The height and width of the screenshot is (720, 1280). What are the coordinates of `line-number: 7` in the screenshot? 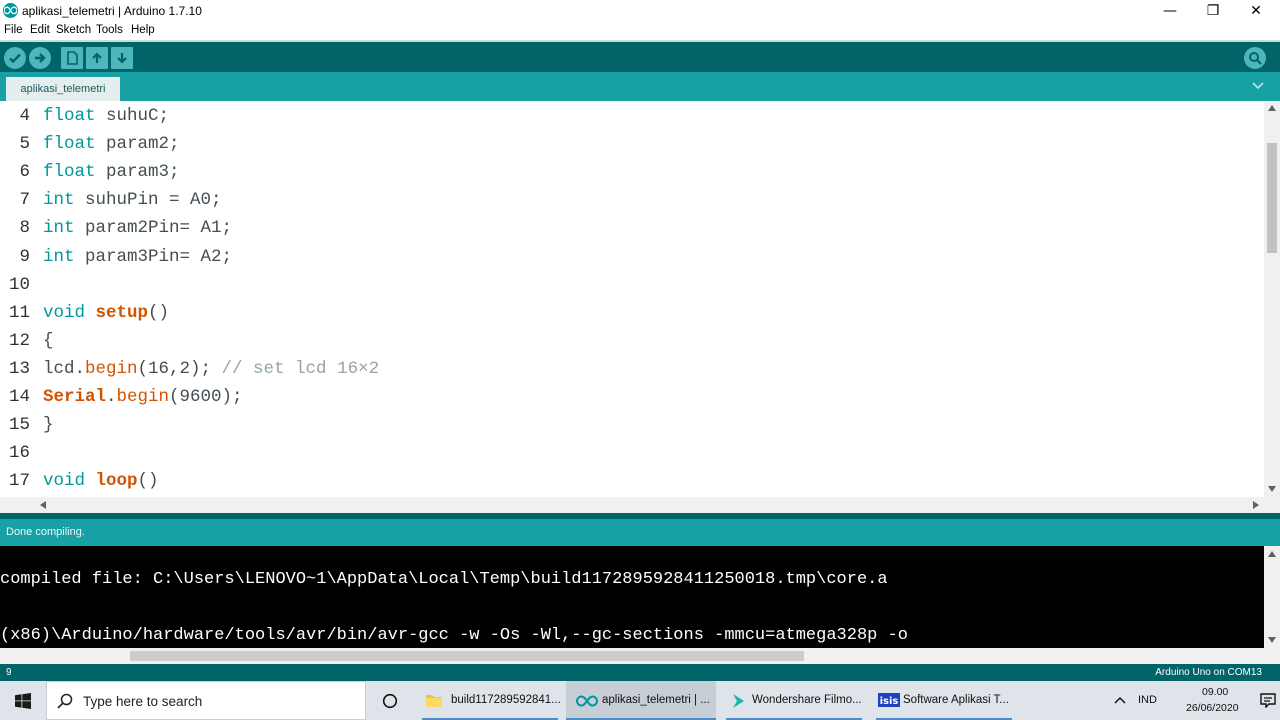 It's located at (24, 200).